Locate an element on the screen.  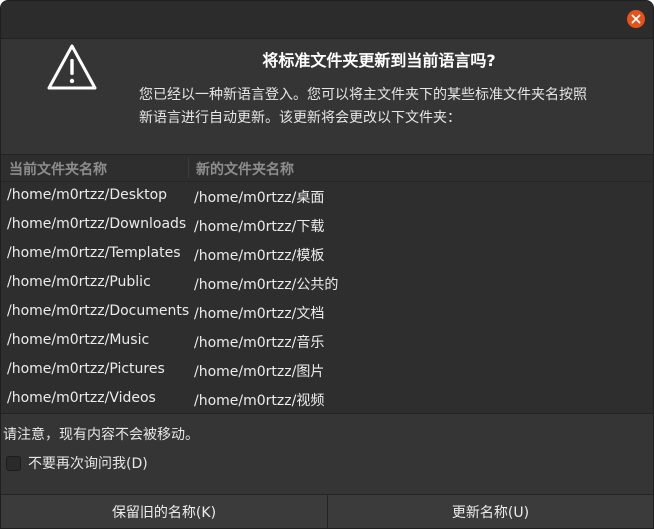
current-folder-cell: /home/m0rtzz/Downloads is located at coordinates (97, 224).